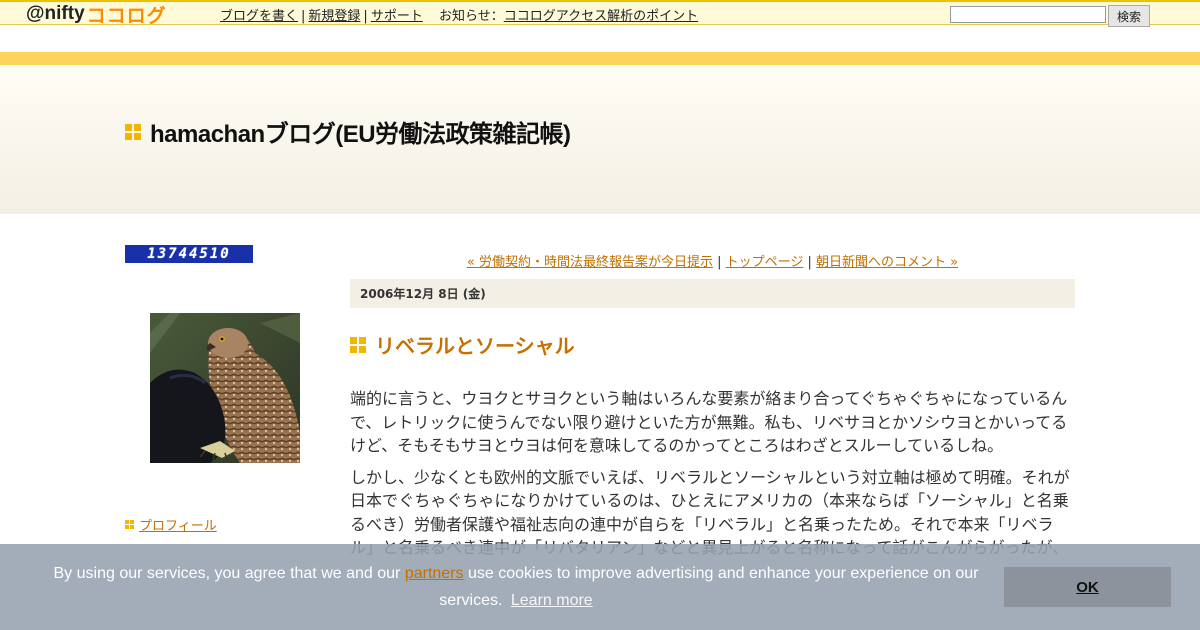  What do you see at coordinates (397, 16) in the screenshot?
I see `support-link: サポート` at bounding box center [397, 16].